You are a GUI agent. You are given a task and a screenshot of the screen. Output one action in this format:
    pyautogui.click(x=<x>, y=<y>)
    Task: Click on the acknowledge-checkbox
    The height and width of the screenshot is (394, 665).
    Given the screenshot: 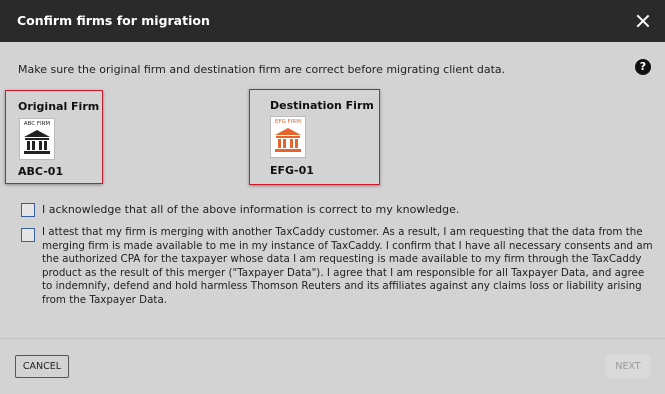 What is the action you would take?
    pyautogui.click(x=28, y=210)
    